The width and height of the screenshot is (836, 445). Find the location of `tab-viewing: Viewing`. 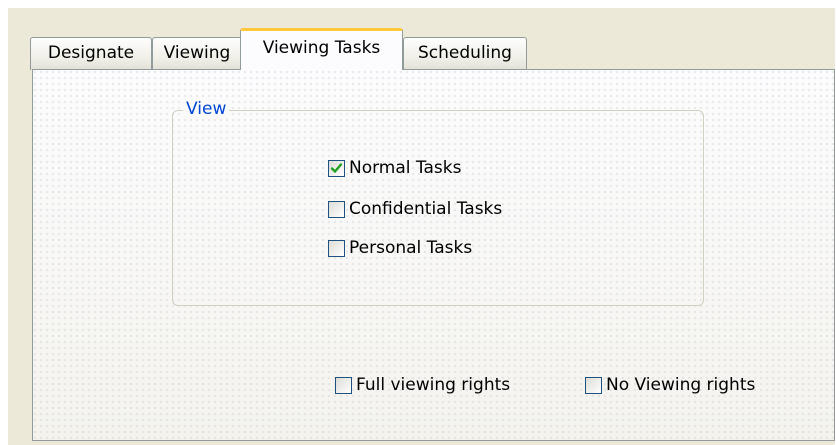

tab-viewing: Viewing is located at coordinates (197, 53).